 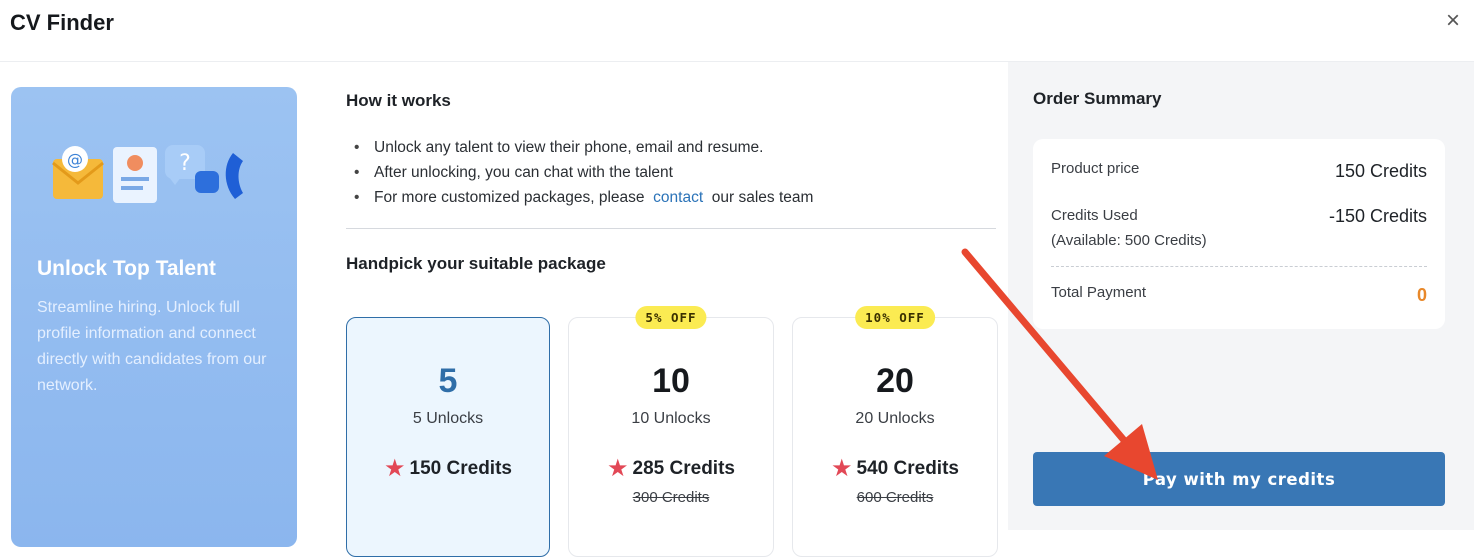 What do you see at coordinates (1421, 295) in the screenshot?
I see `total-payment-value: 0` at bounding box center [1421, 295].